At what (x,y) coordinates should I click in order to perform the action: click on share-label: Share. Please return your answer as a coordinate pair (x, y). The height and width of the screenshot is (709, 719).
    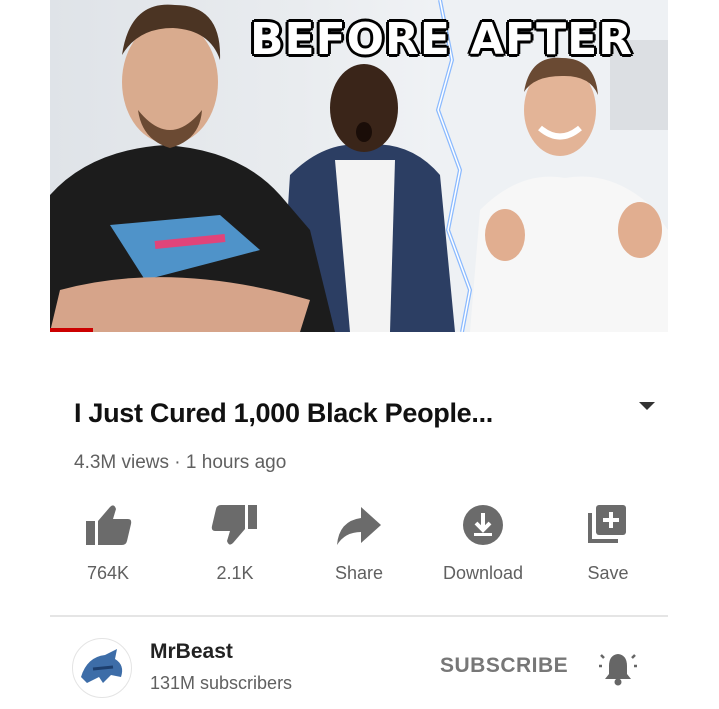
    Looking at the image, I should click on (359, 573).